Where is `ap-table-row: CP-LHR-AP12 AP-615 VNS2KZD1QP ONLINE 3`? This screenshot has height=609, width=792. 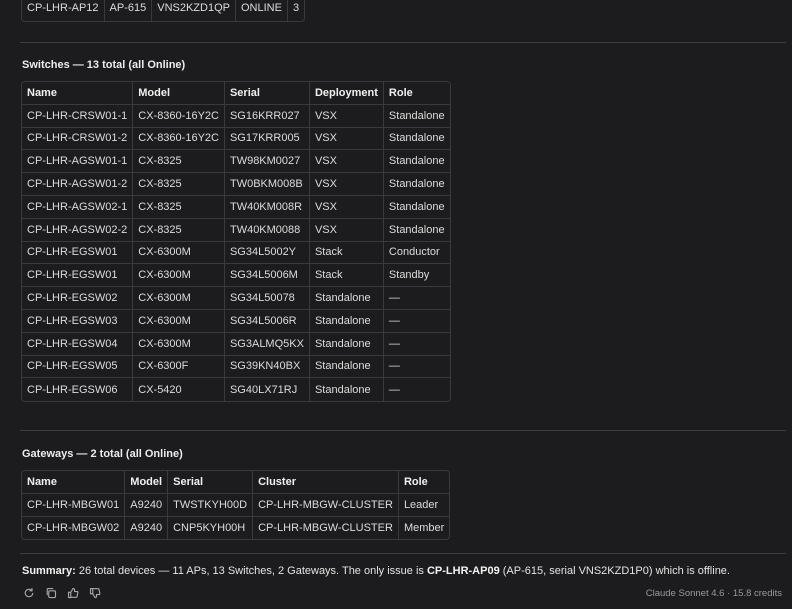 ap-table-row: CP-LHR-AP12 AP-615 VNS2KZD1QP ONLINE 3 is located at coordinates (163, 10).